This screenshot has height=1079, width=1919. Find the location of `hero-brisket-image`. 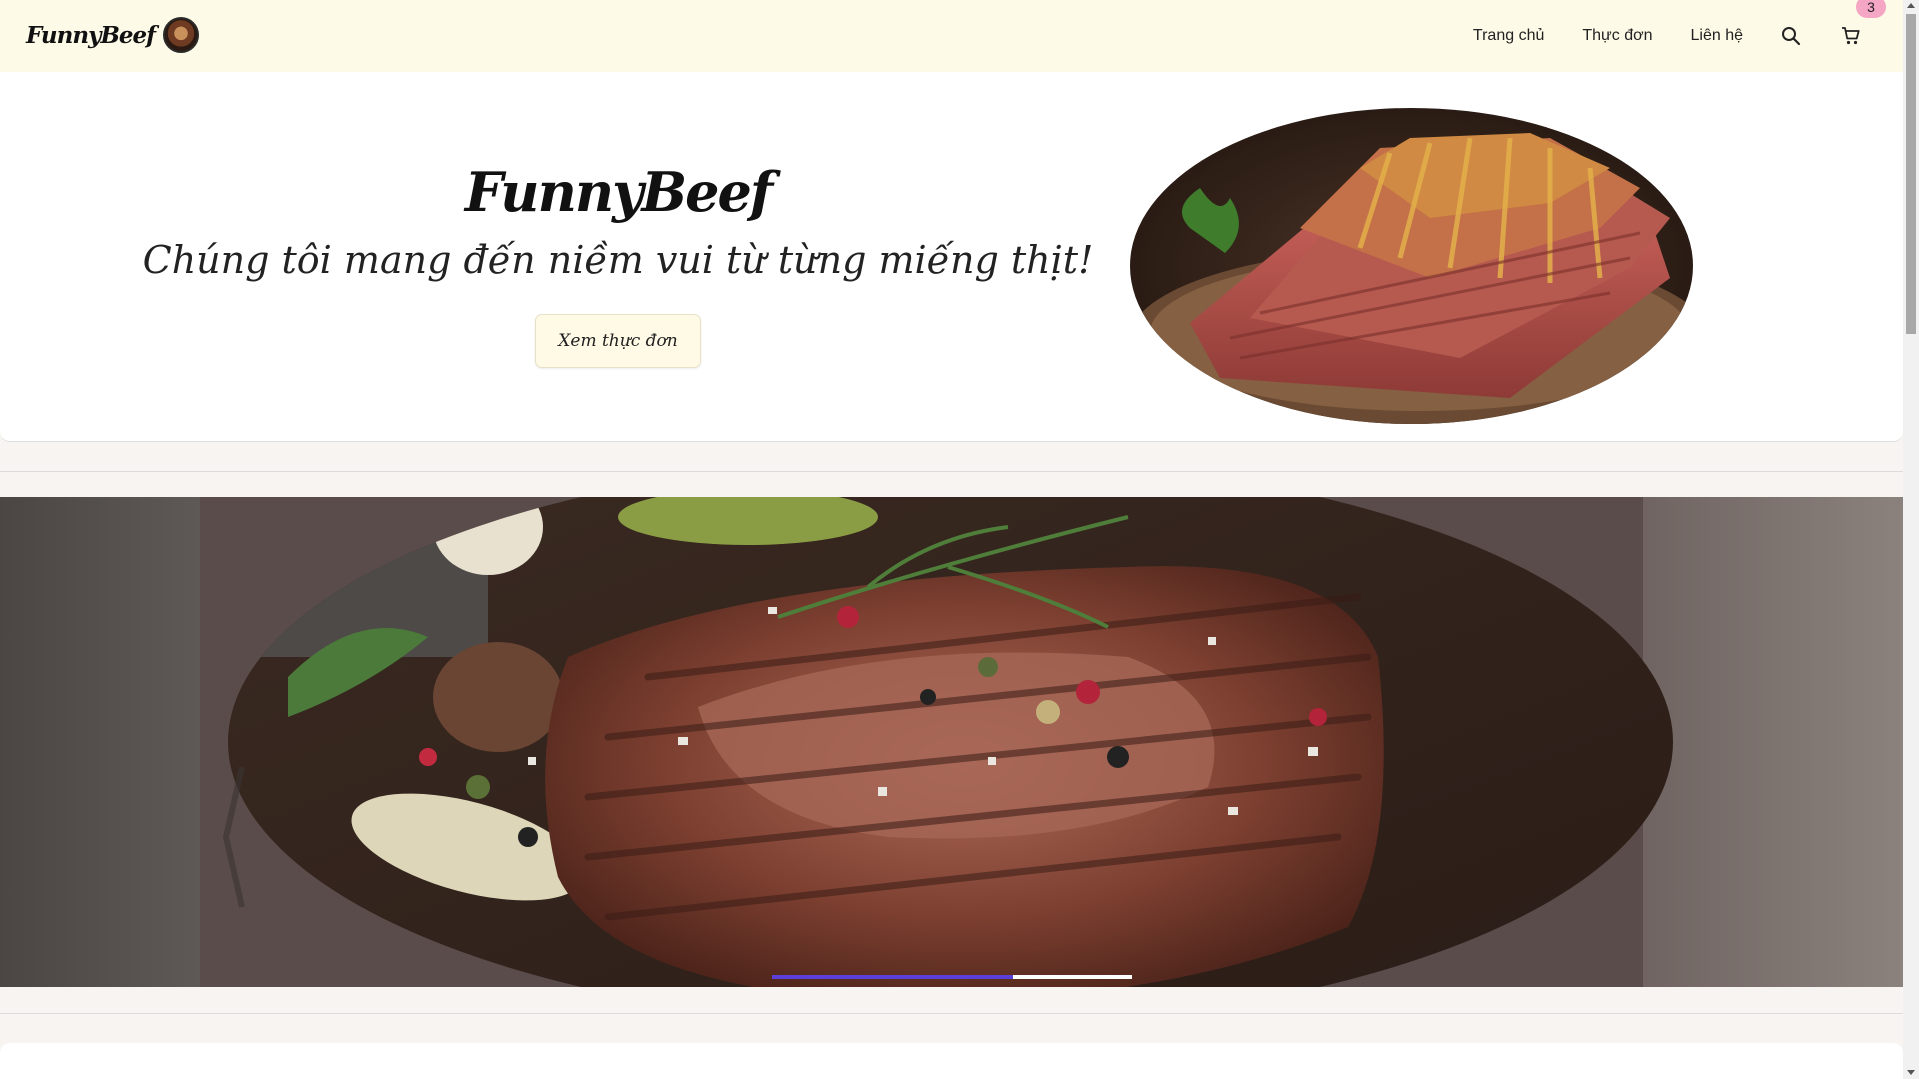

hero-brisket-image is located at coordinates (1411, 266).